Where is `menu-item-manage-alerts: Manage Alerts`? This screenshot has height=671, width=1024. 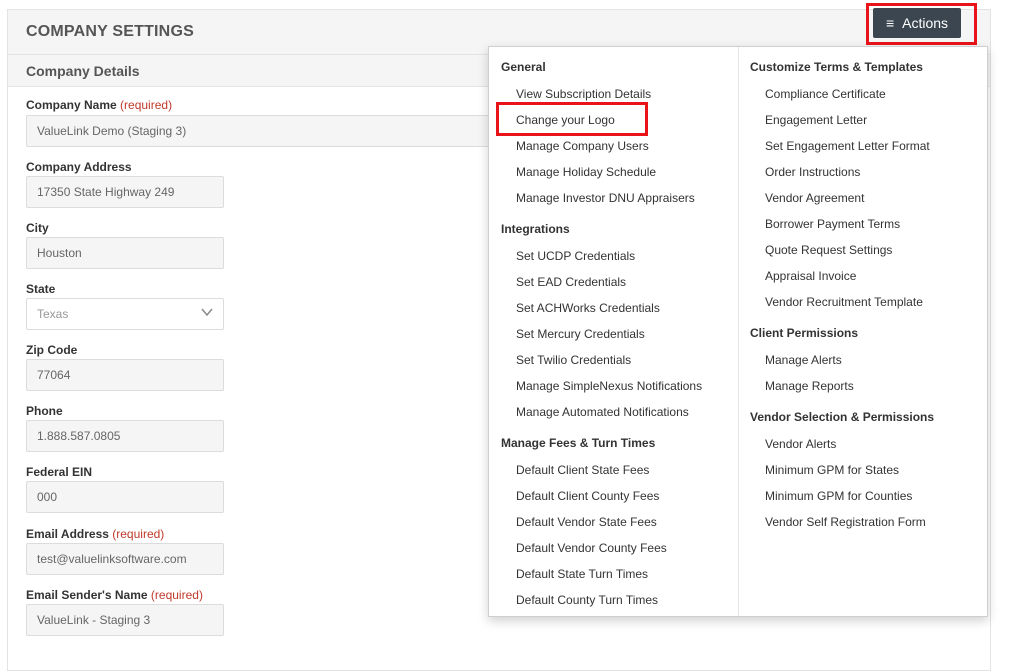
menu-item-manage-alerts: Manage Alerts is located at coordinates (803, 360).